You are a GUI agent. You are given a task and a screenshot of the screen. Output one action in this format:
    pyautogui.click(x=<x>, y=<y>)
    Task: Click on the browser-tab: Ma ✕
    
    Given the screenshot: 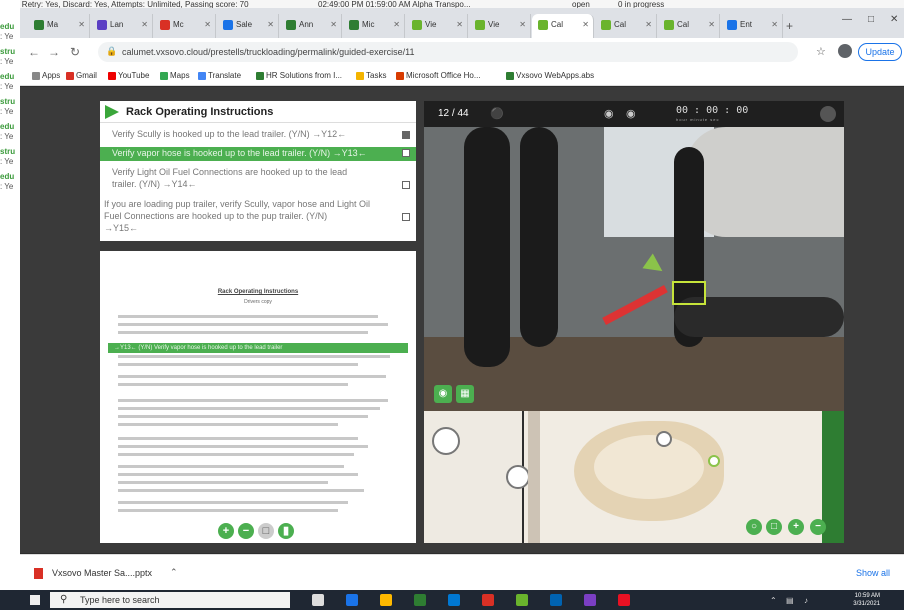 What is the action you would take?
    pyautogui.click(x=59, y=26)
    